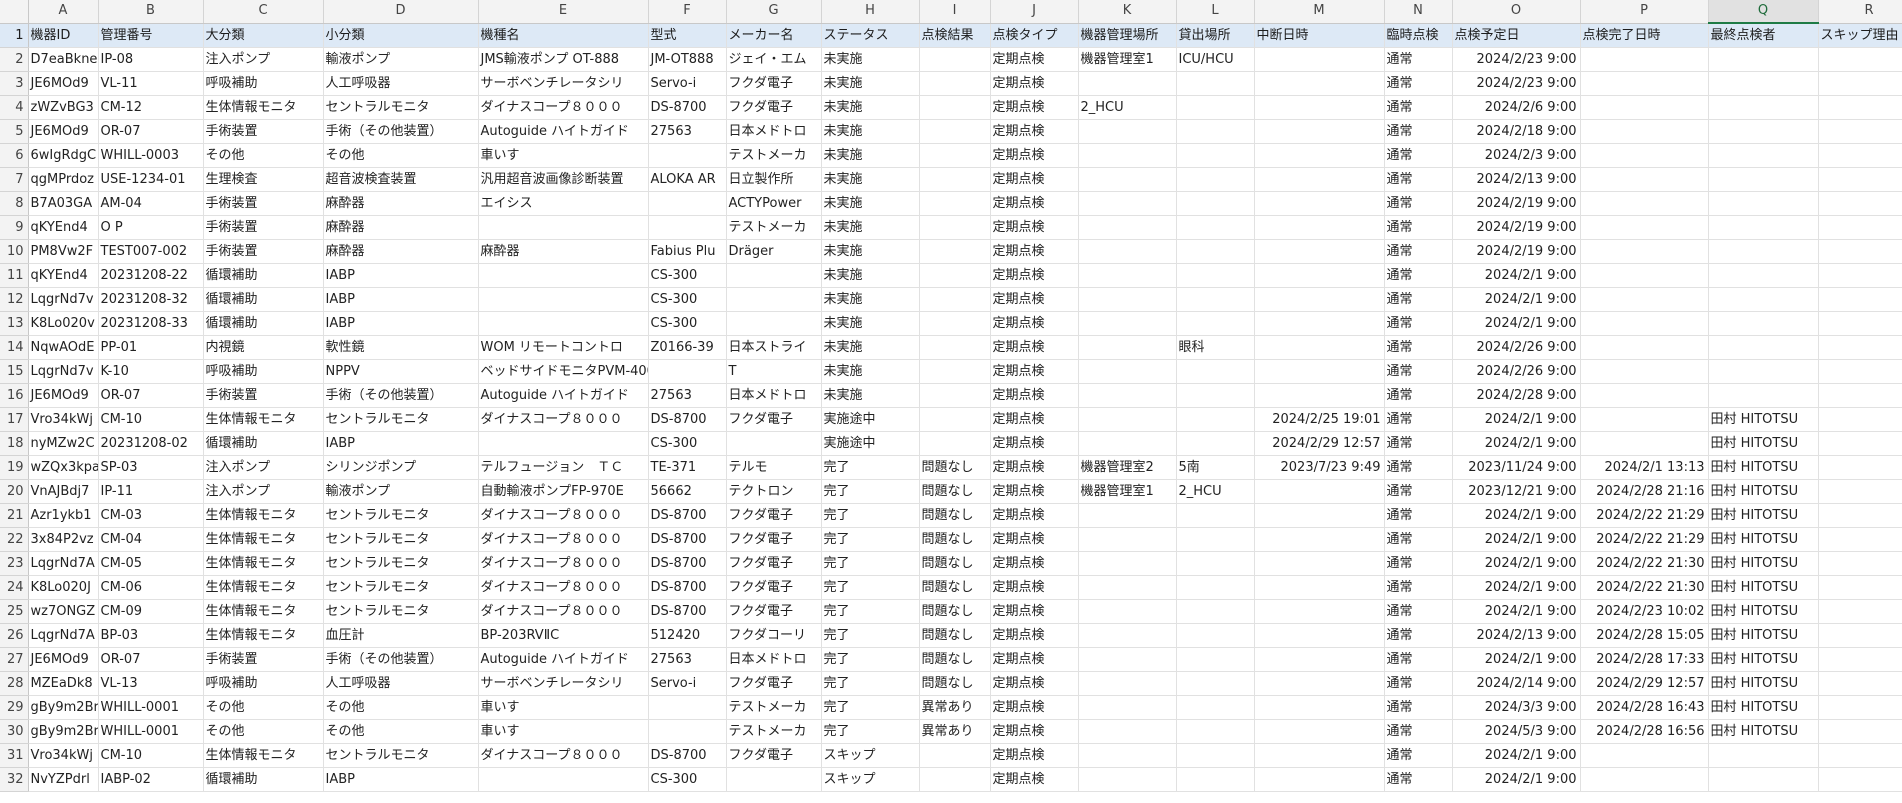  Describe the element at coordinates (774, 59) in the screenshot. I see `cell: ジェイ・エム` at that location.